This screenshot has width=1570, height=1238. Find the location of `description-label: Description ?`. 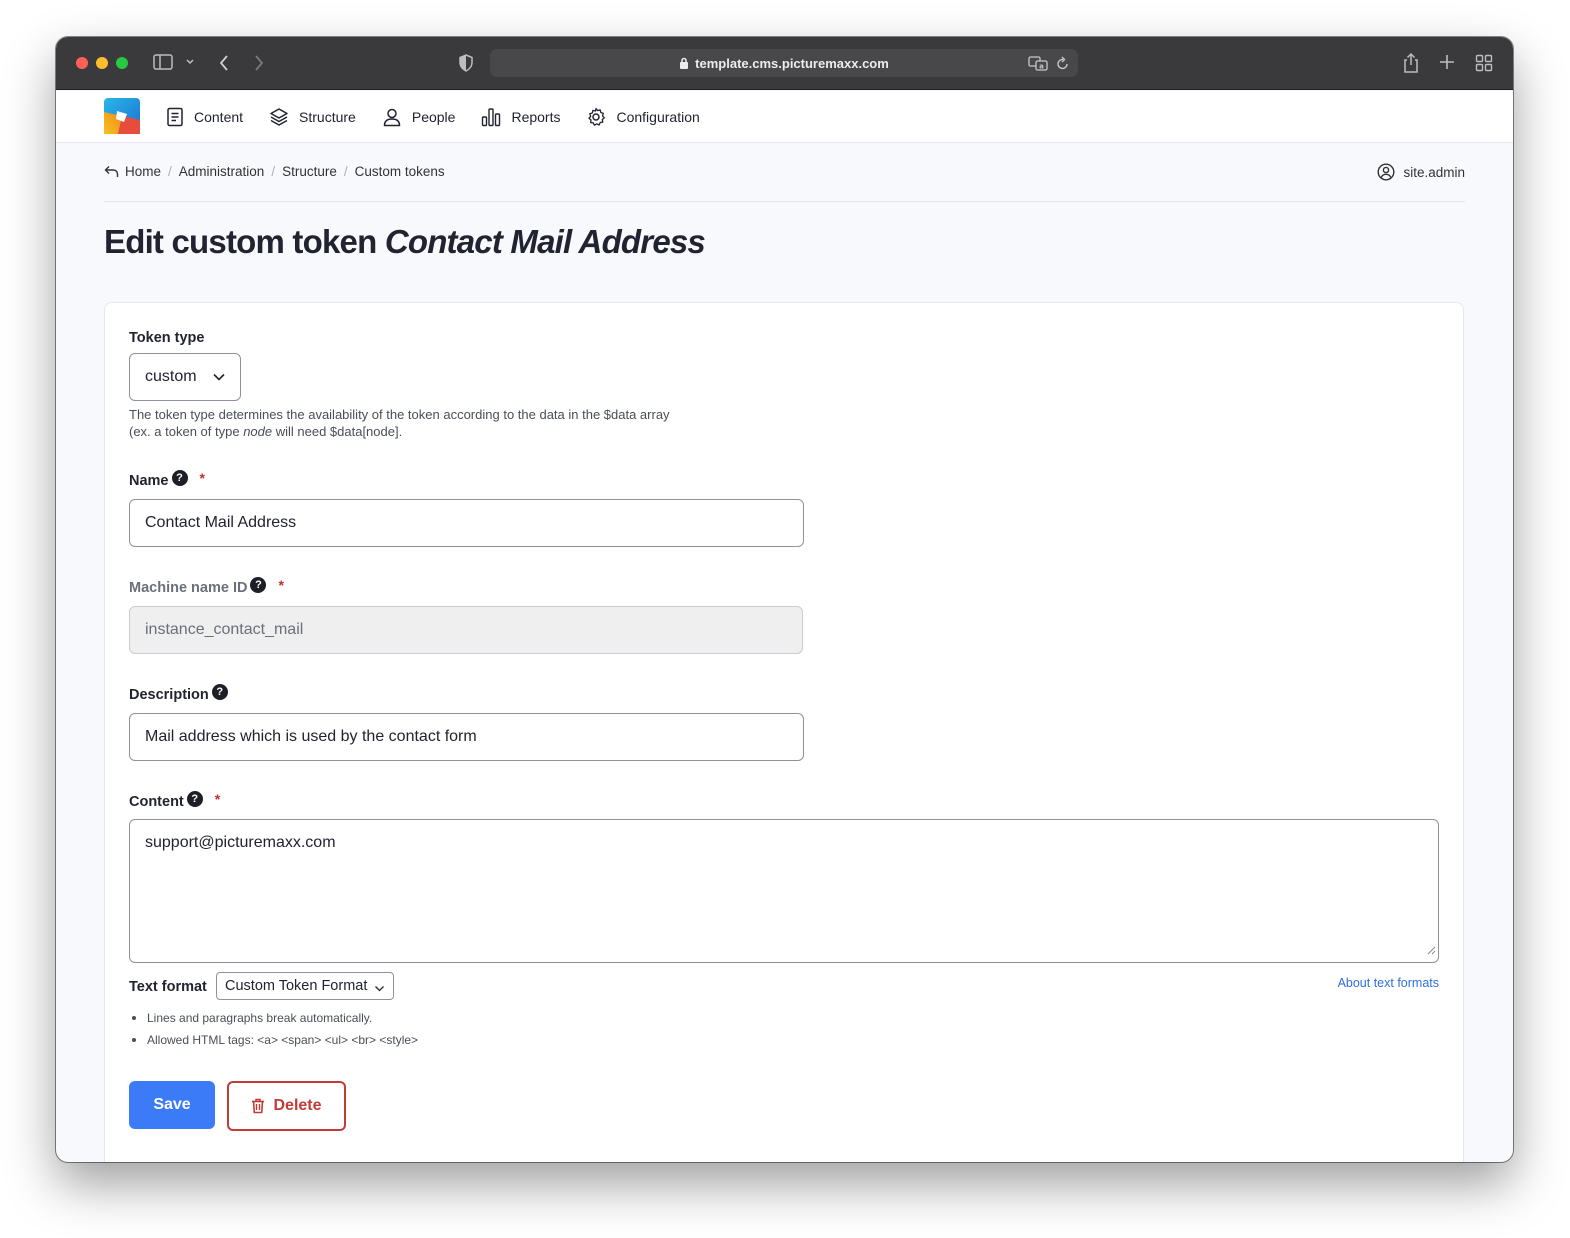

description-label: Description ? is located at coordinates (178, 693).